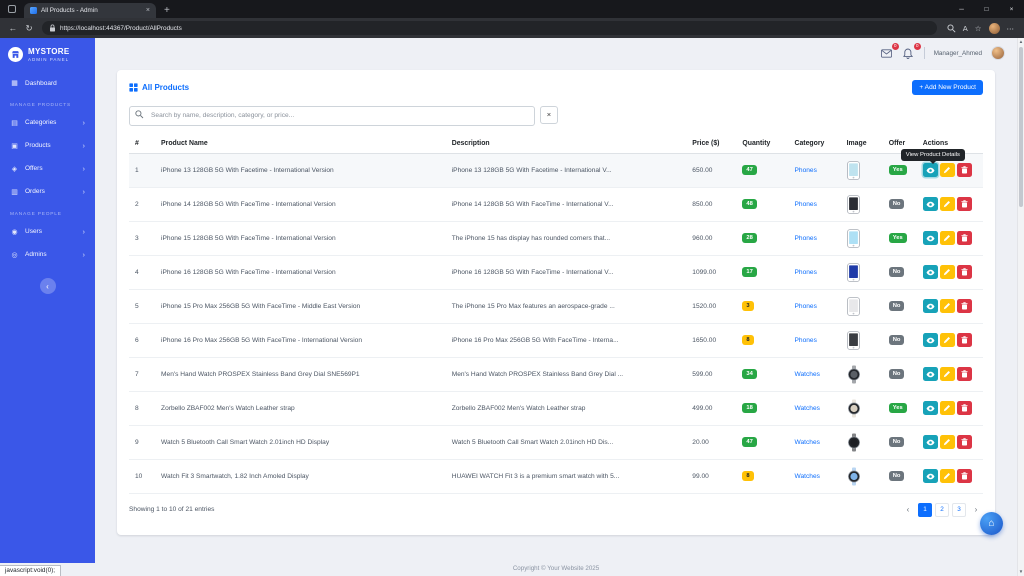  What do you see at coordinates (965, 28) in the screenshot?
I see `read-aloud-icon: A` at bounding box center [965, 28].